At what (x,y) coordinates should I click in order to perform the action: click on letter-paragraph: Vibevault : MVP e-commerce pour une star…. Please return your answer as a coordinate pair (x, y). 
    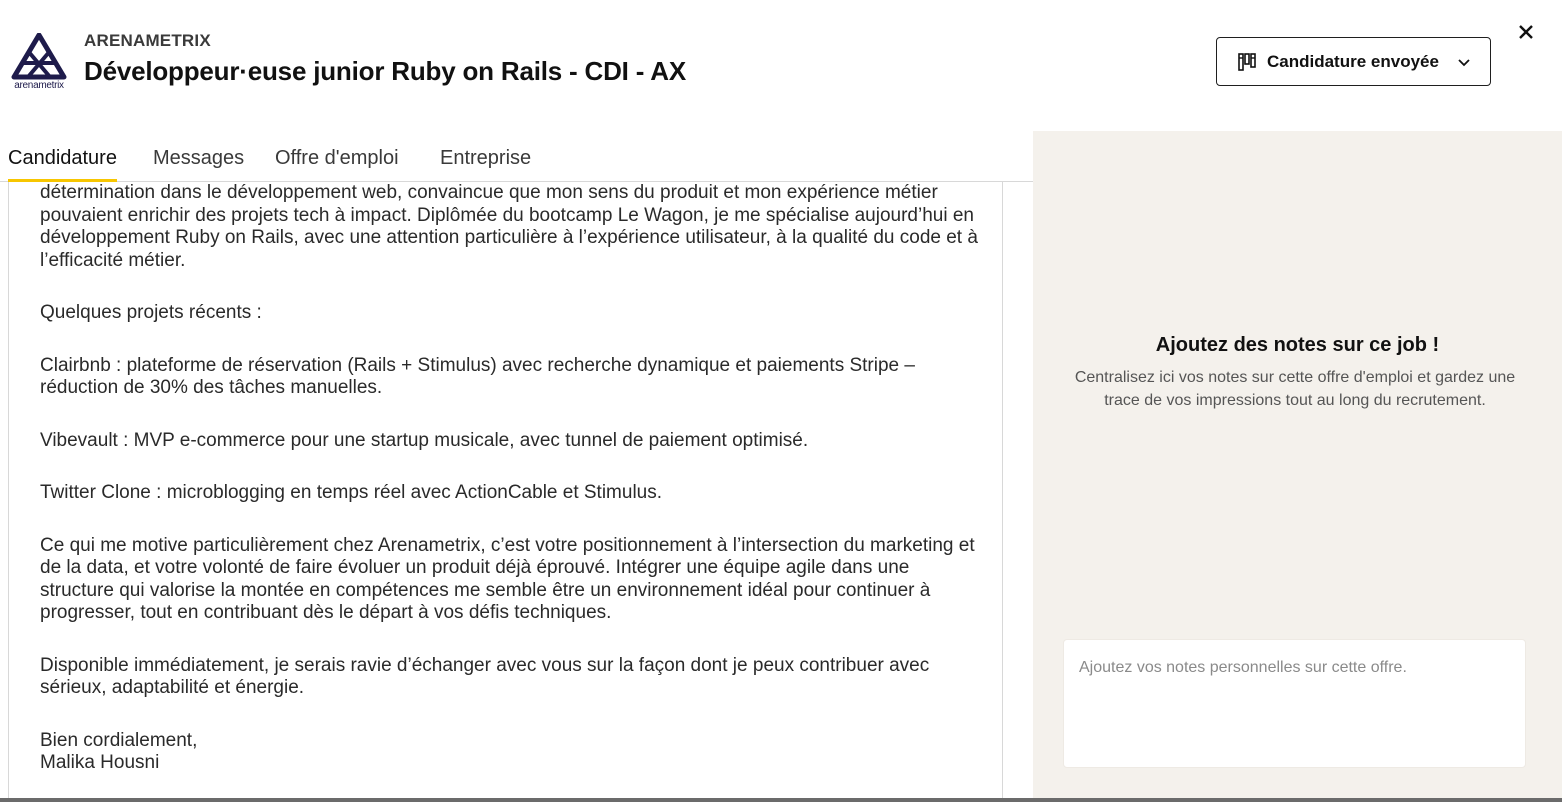
    Looking at the image, I should click on (424, 440).